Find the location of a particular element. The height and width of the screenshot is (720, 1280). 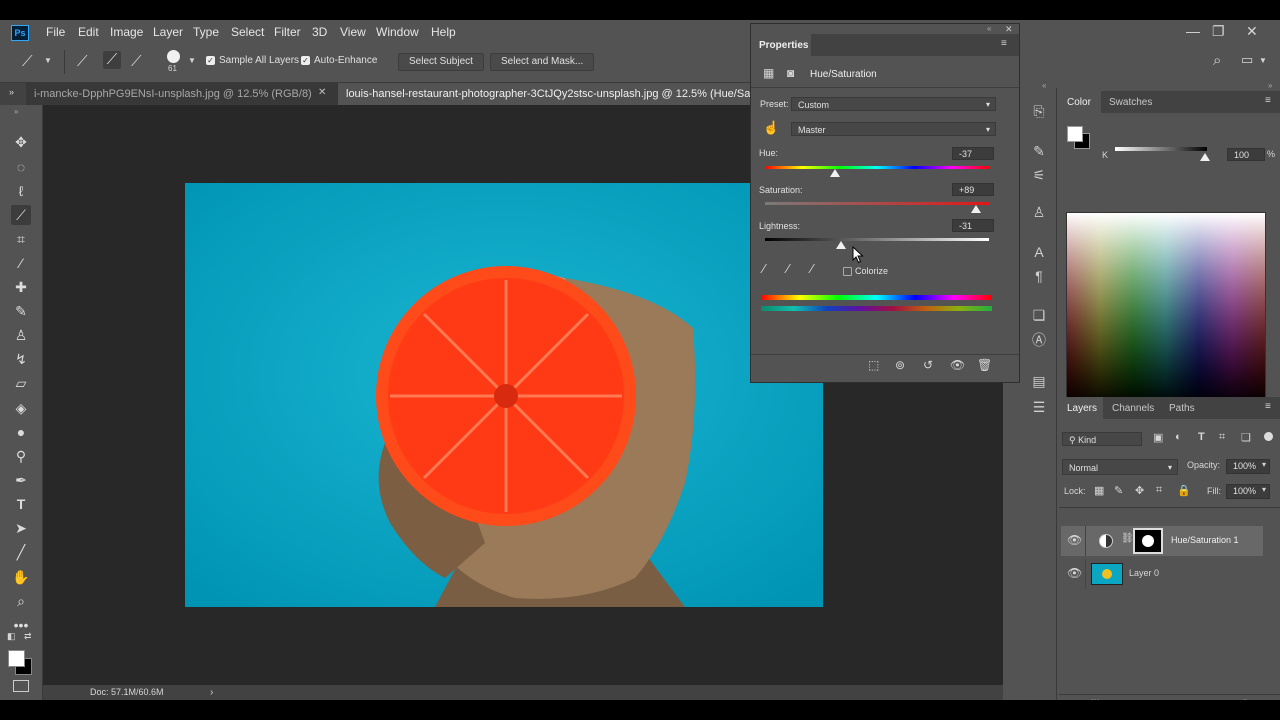

targeted-adjustment-hand-icon: ☝ is located at coordinates (771, 128).